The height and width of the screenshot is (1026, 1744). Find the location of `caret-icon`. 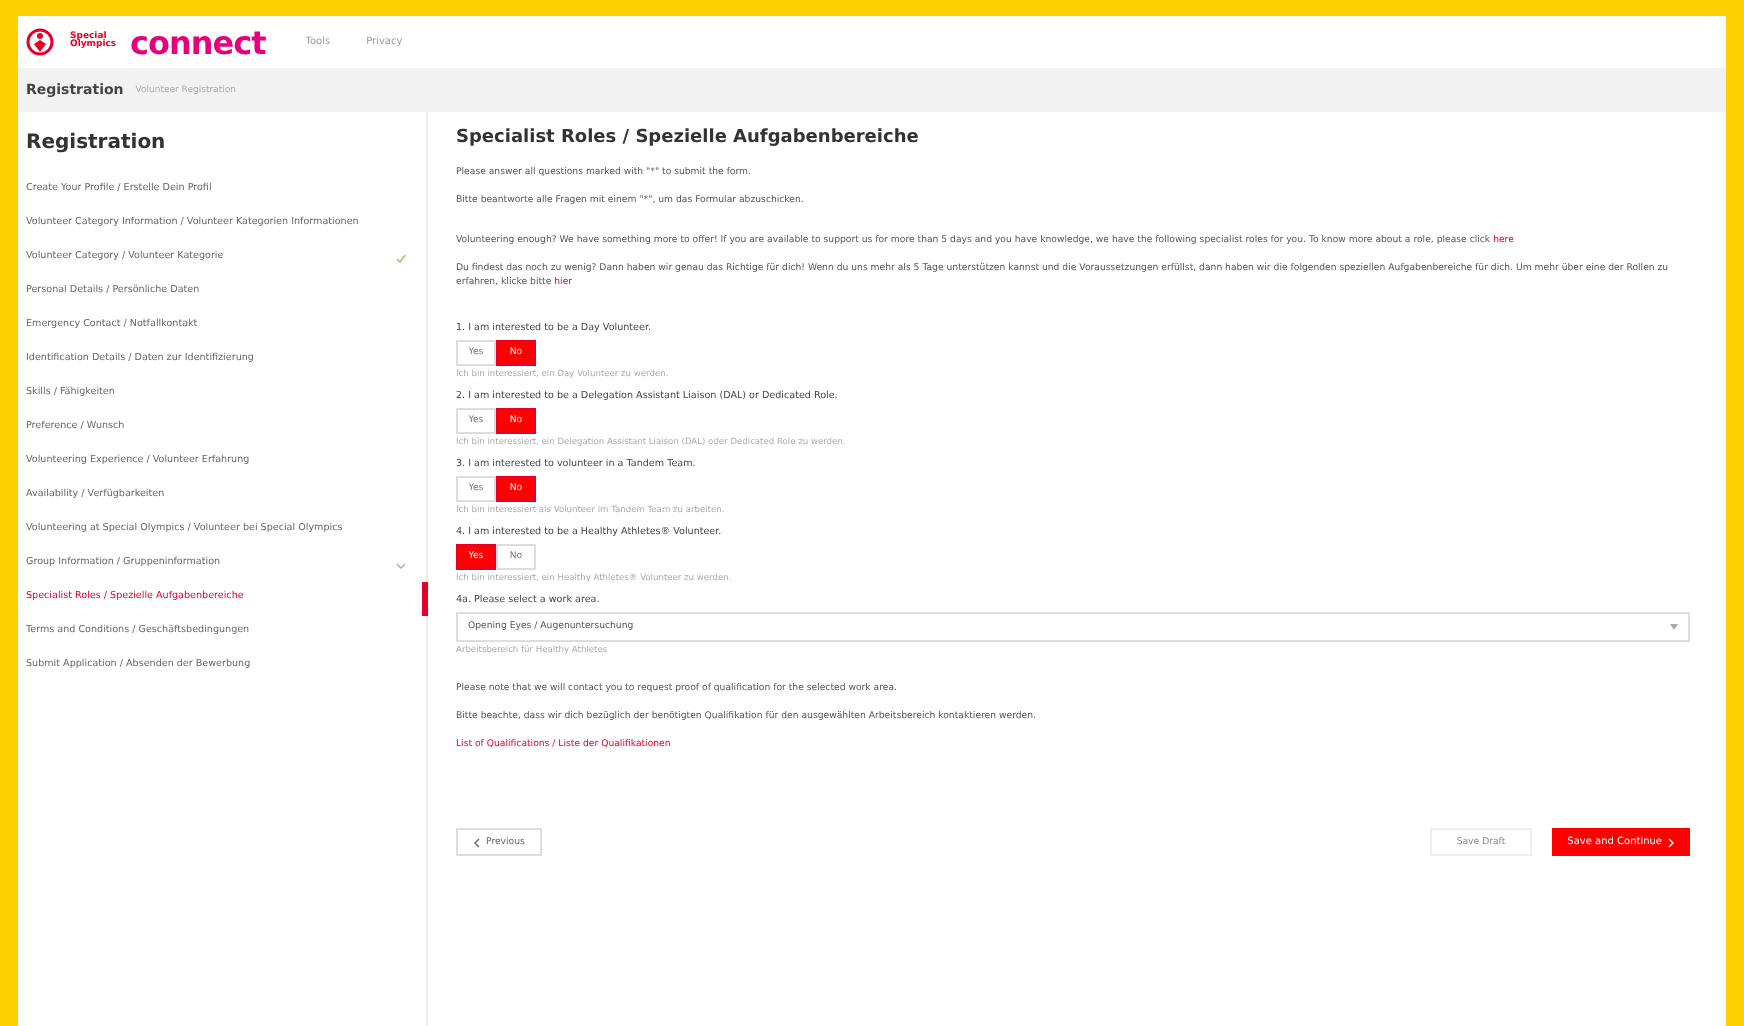

caret-icon is located at coordinates (1674, 627).